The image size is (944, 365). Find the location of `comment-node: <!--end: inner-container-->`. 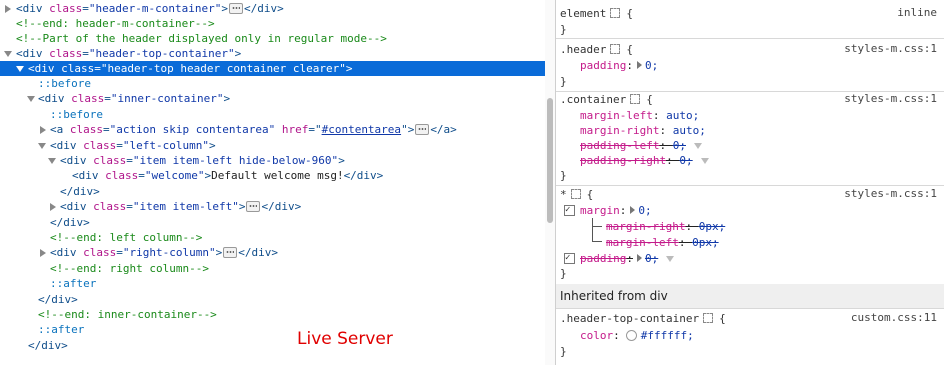

comment-node: <!--end: inner-container--> is located at coordinates (272, 314).